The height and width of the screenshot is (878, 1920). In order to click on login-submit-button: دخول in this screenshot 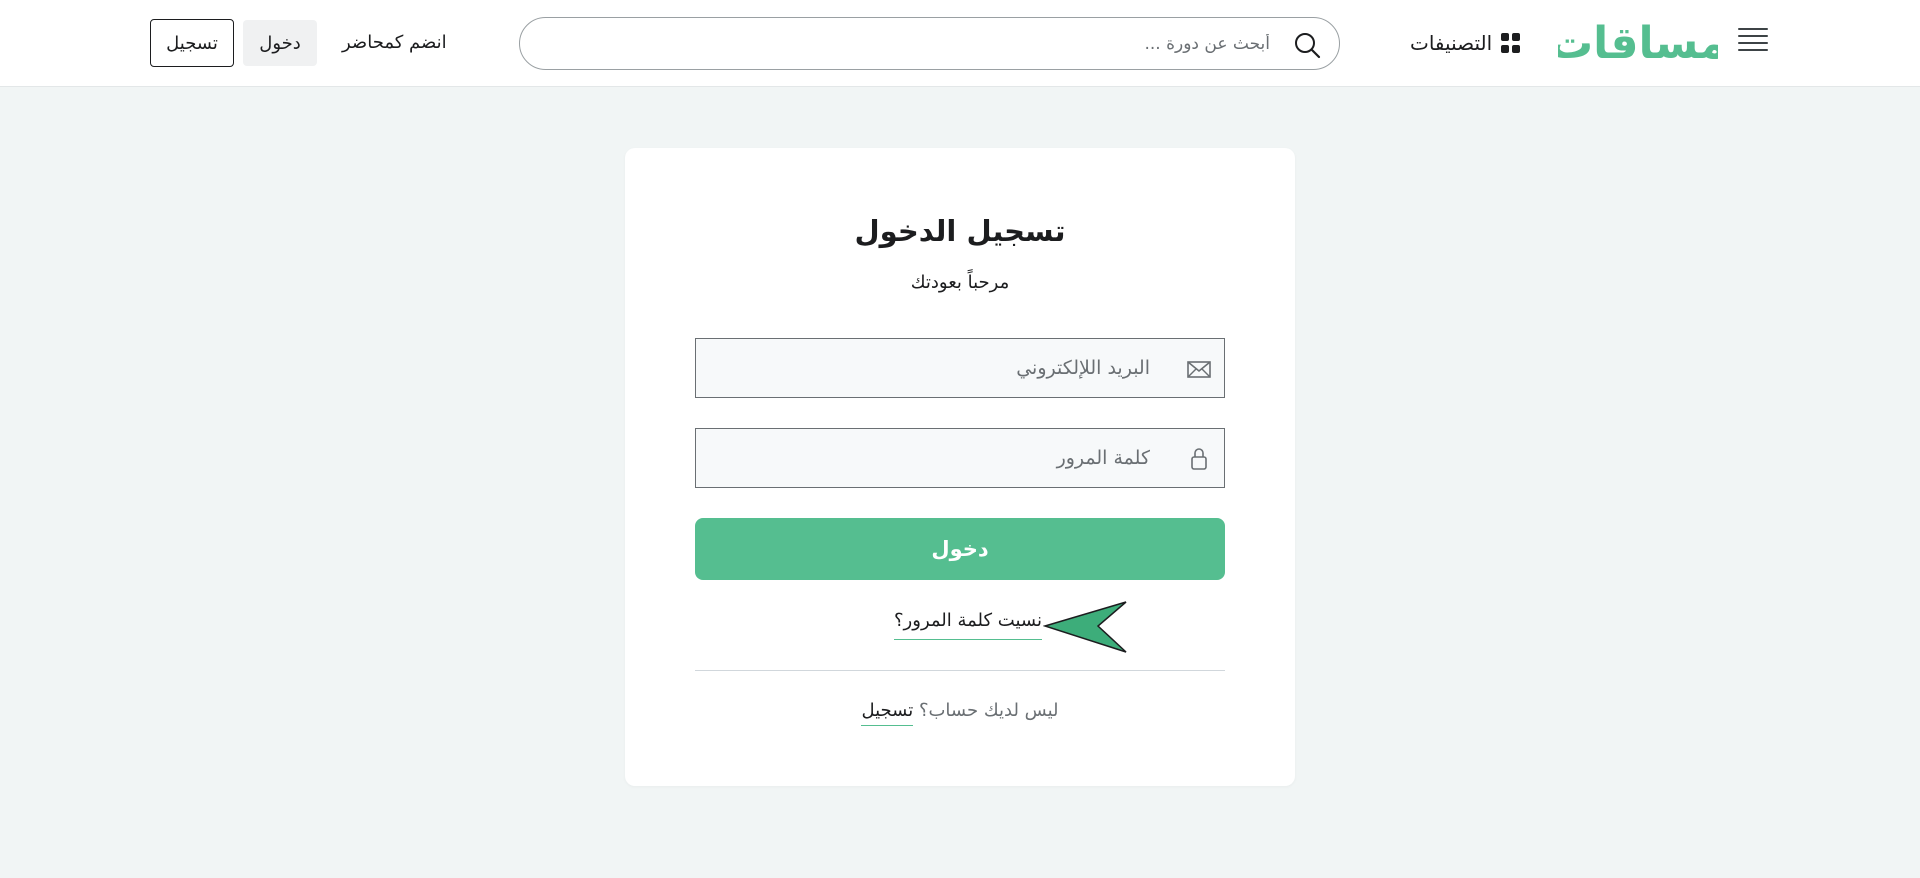, I will do `click(960, 549)`.